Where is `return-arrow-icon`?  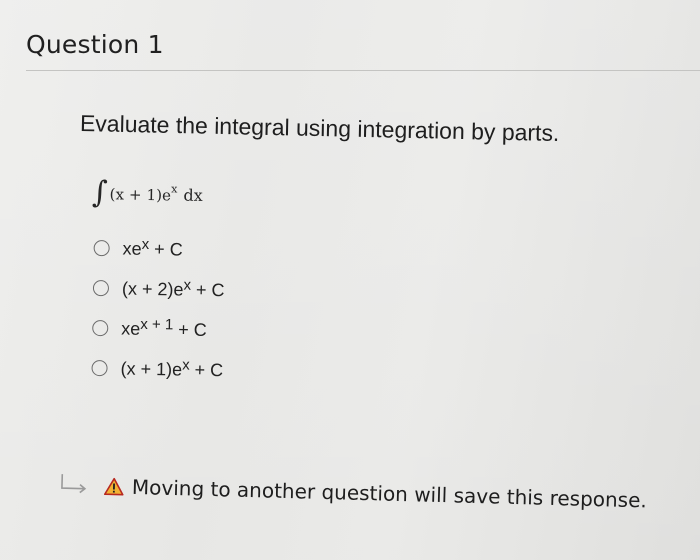 return-arrow-icon is located at coordinates (74, 484).